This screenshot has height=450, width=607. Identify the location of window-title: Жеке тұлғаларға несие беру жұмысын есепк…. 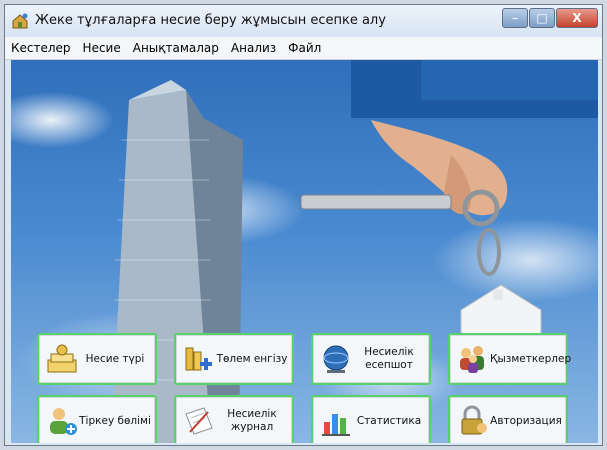
(210, 20).